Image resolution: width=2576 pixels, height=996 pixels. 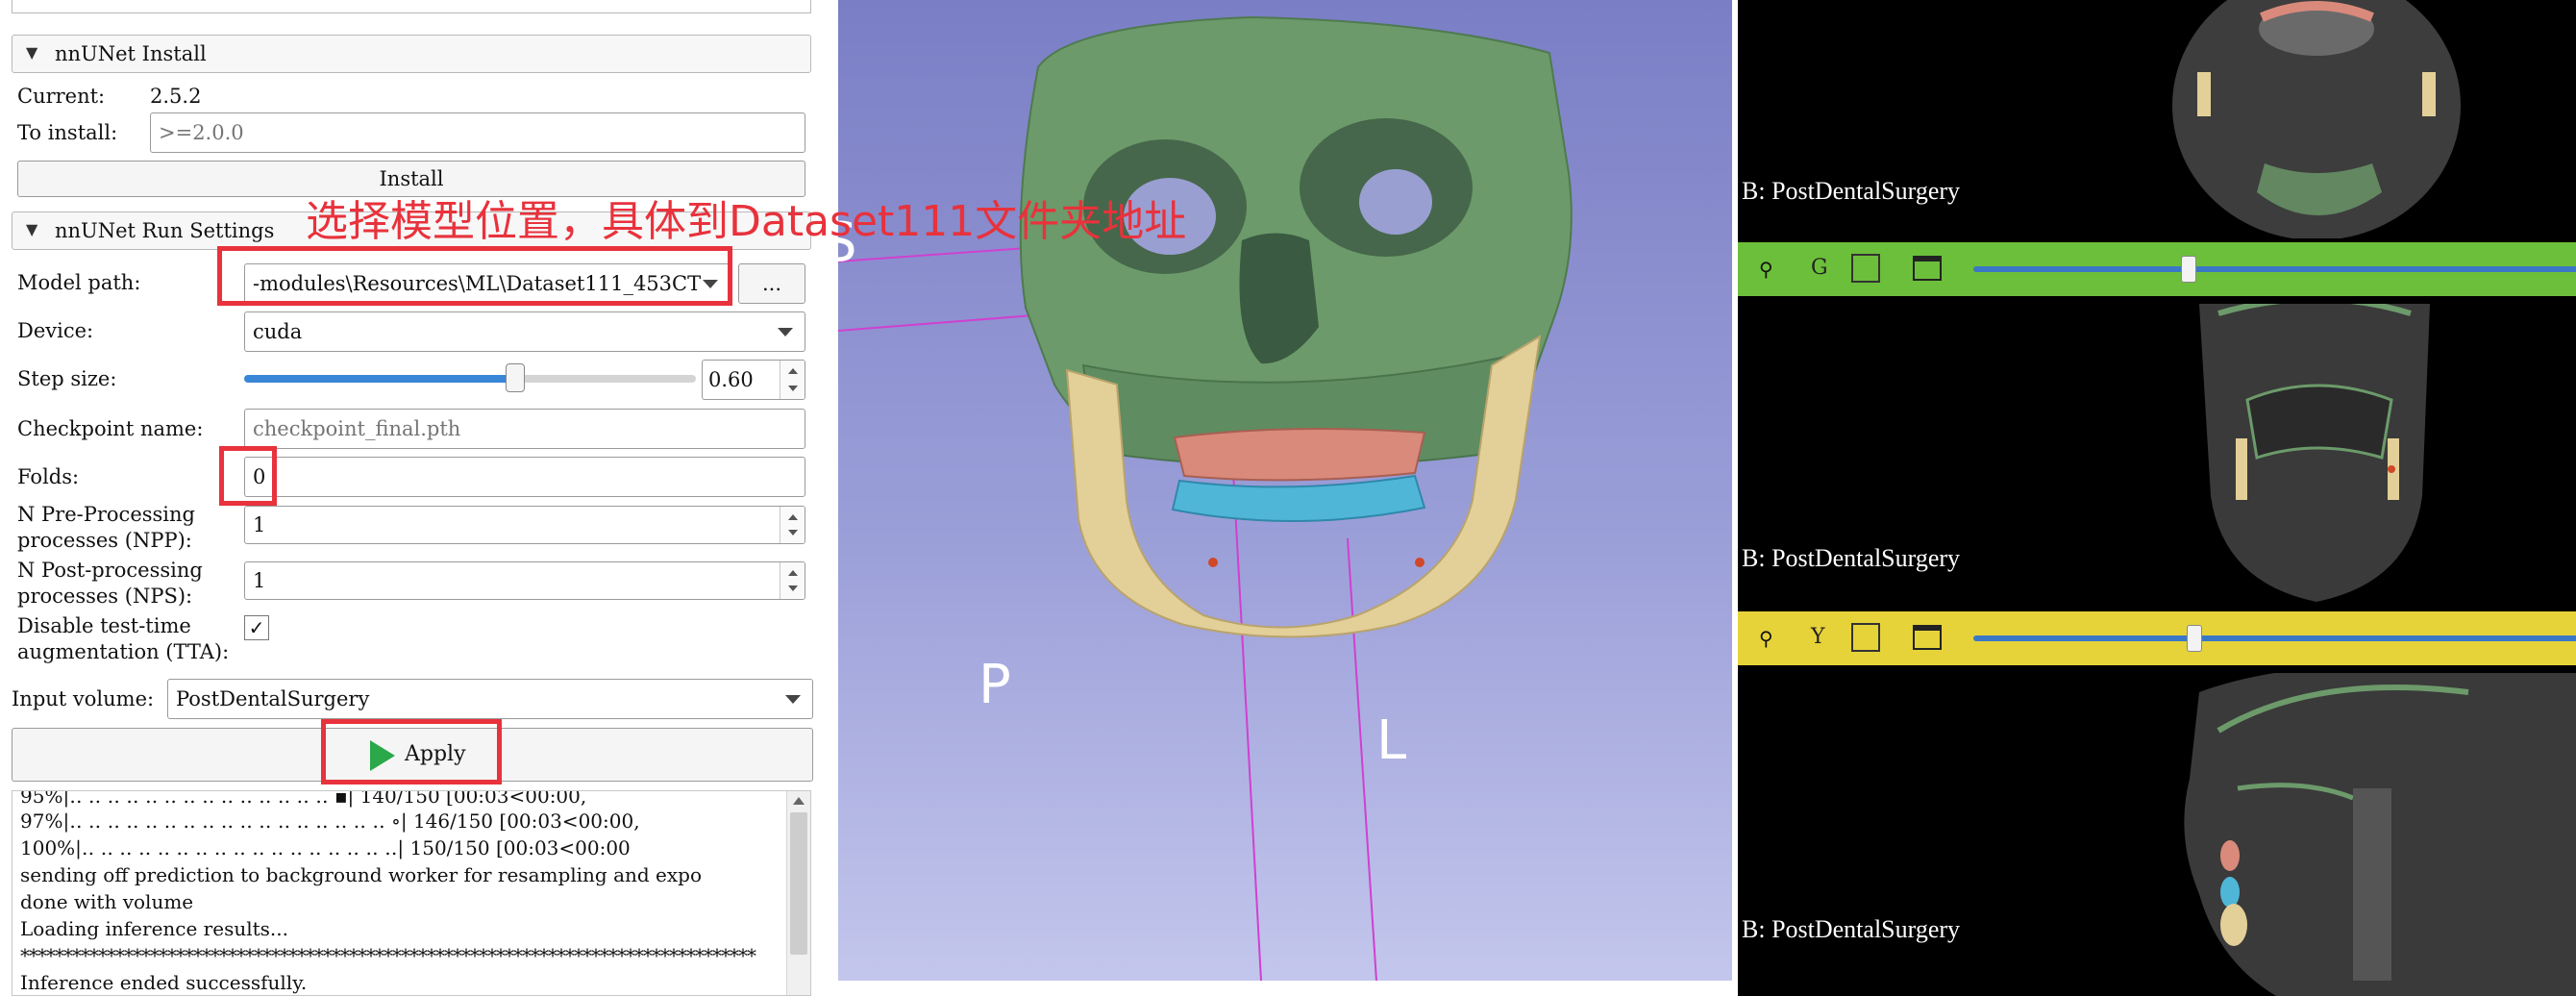 I want to click on npp-label-line2: processes (NPP):, so click(x=105, y=540).